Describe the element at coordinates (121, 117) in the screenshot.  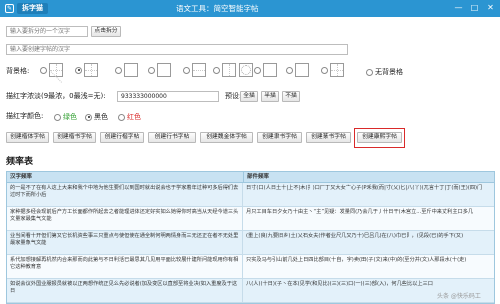
I see `color-radio-red` at that location.